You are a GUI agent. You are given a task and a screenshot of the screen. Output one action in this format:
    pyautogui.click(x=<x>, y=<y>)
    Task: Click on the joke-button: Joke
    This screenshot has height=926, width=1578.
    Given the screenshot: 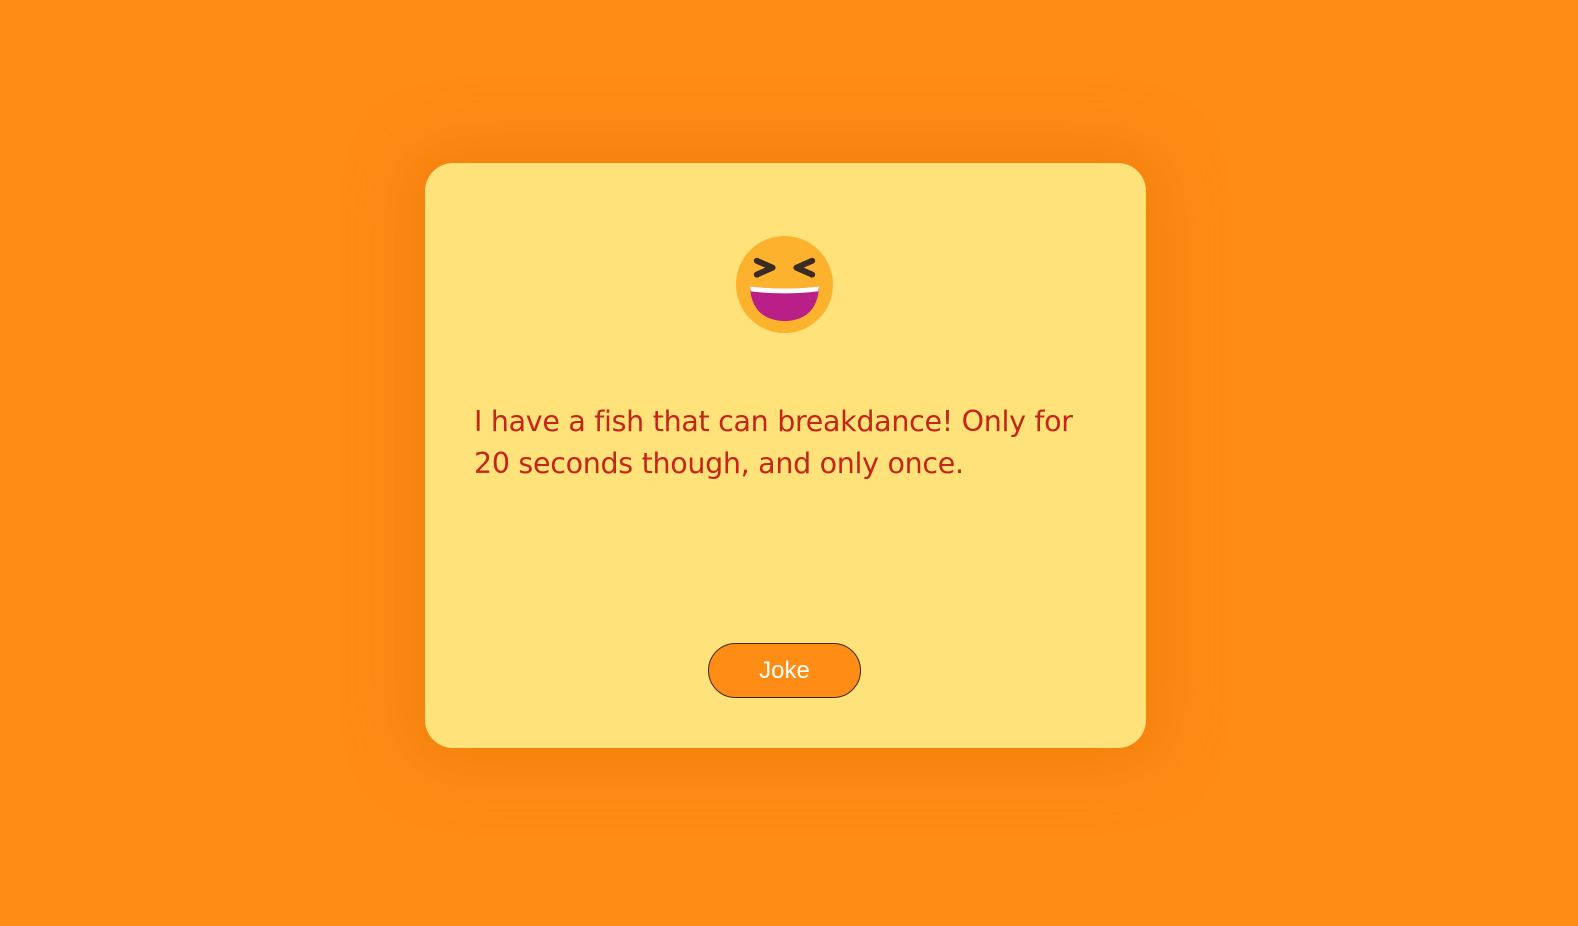 What is the action you would take?
    pyautogui.click(x=784, y=670)
    